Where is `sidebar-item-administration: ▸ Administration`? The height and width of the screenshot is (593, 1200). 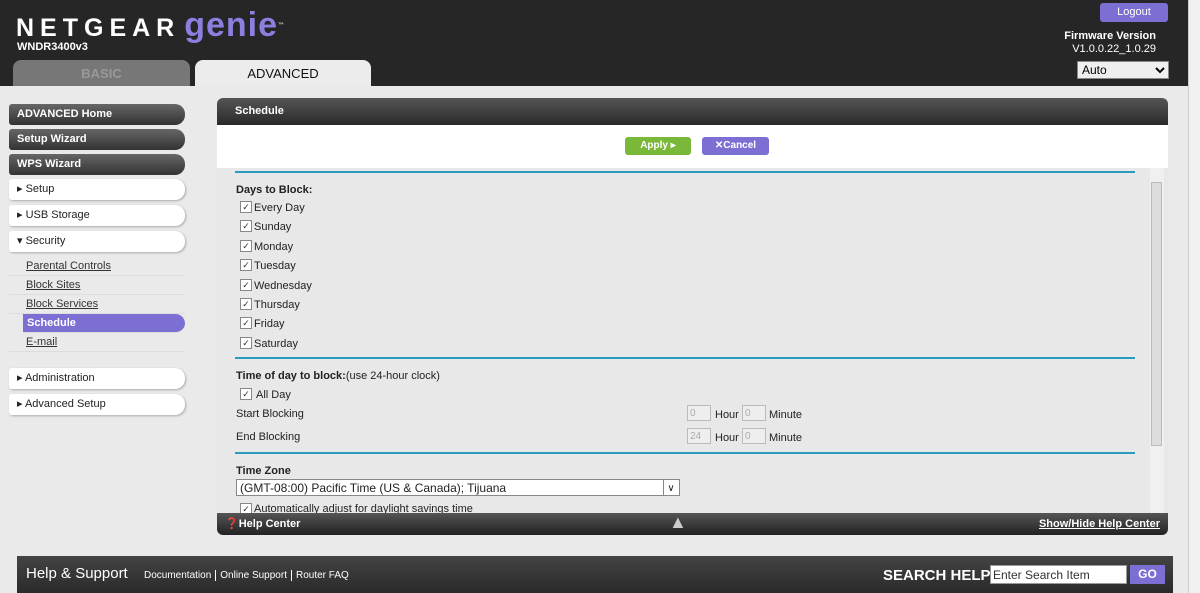 sidebar-item-administration: ▸ Administration is located at coordinates (97, 378).